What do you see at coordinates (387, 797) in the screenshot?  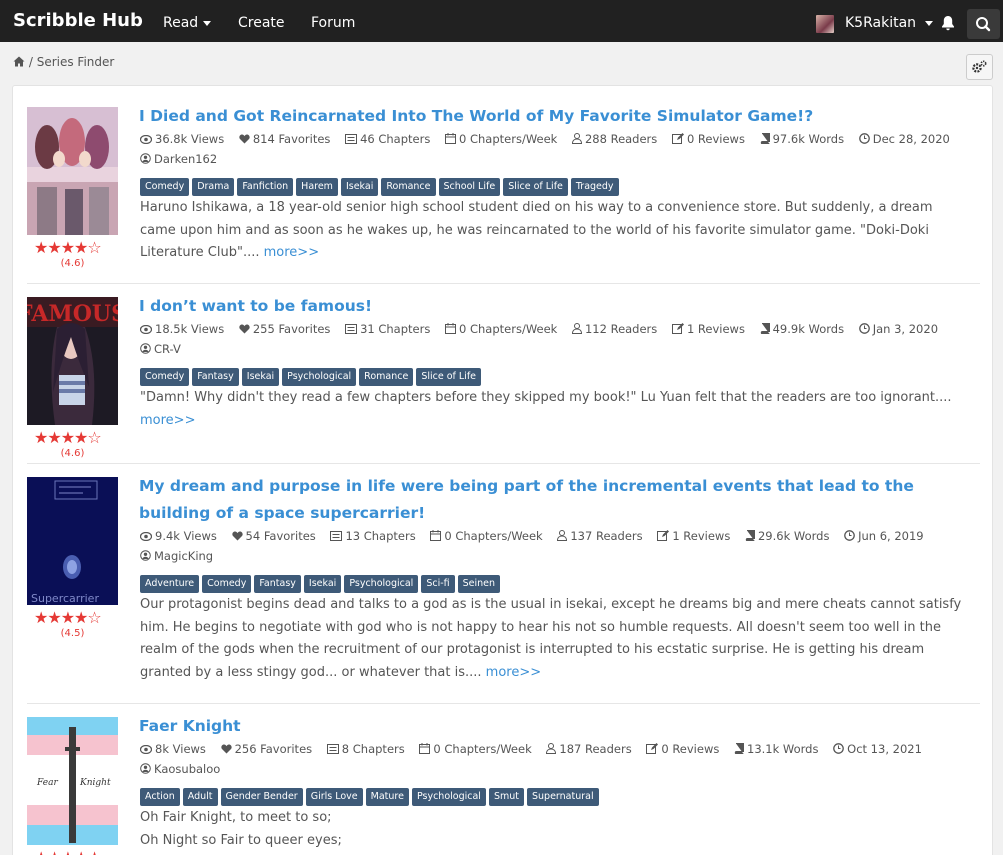 I see `genre-tag: Mature` at bounding box center [387, 797].